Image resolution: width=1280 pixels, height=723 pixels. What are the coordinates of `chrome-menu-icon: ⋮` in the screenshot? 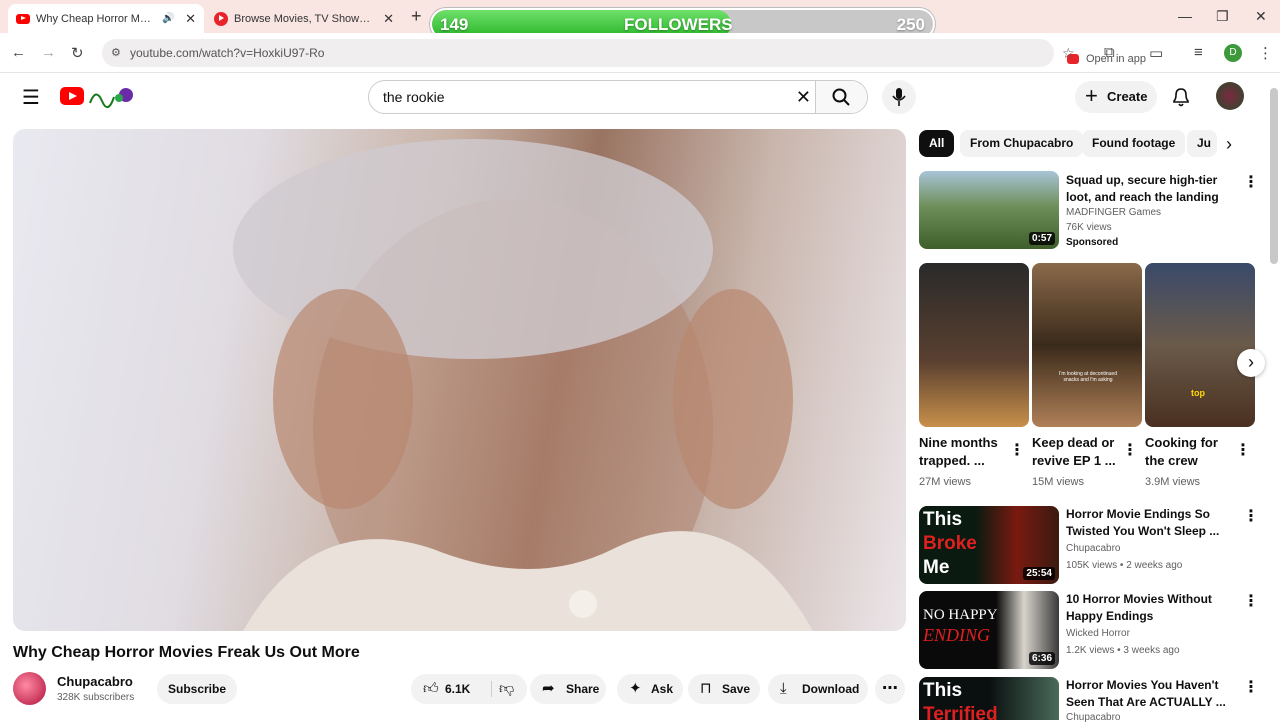 It's located at (1265, 53).